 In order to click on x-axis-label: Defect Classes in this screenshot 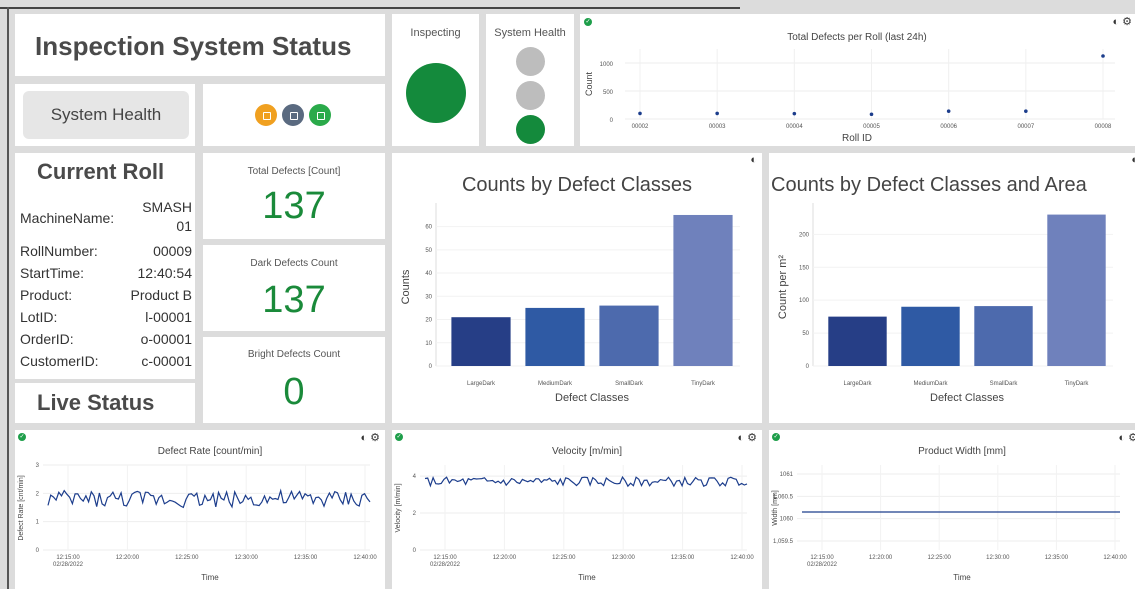, I will do `click(967, 398)`.